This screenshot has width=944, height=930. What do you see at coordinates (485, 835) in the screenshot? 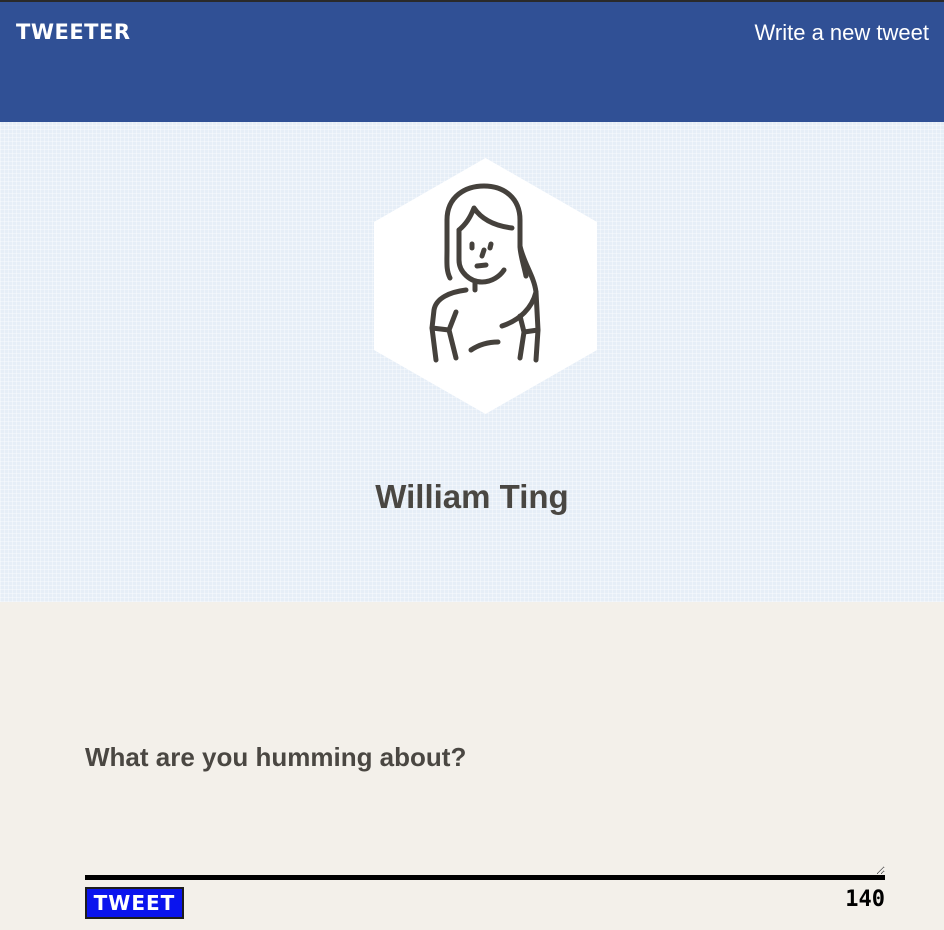
I see `tweet-textarea` at bounding box center [485, 835].